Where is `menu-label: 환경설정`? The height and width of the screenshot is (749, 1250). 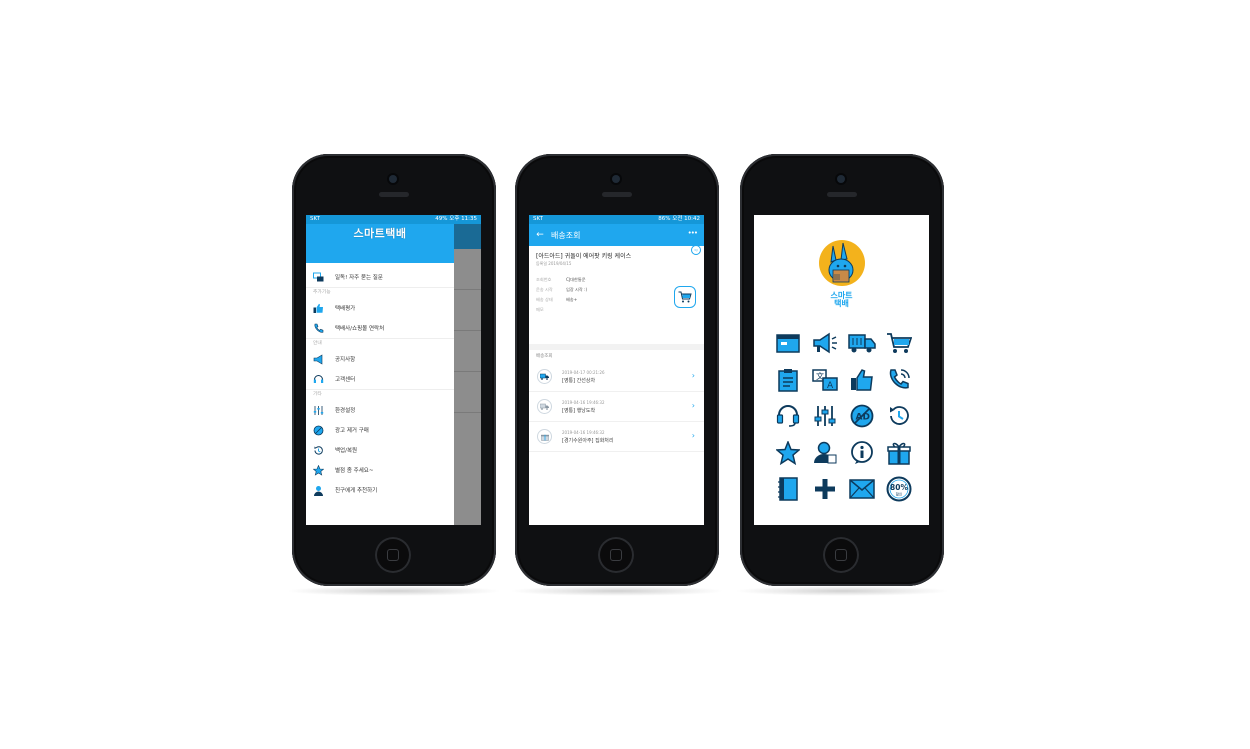
menu-label: 환경설정 is located at coordinates (345, 411).